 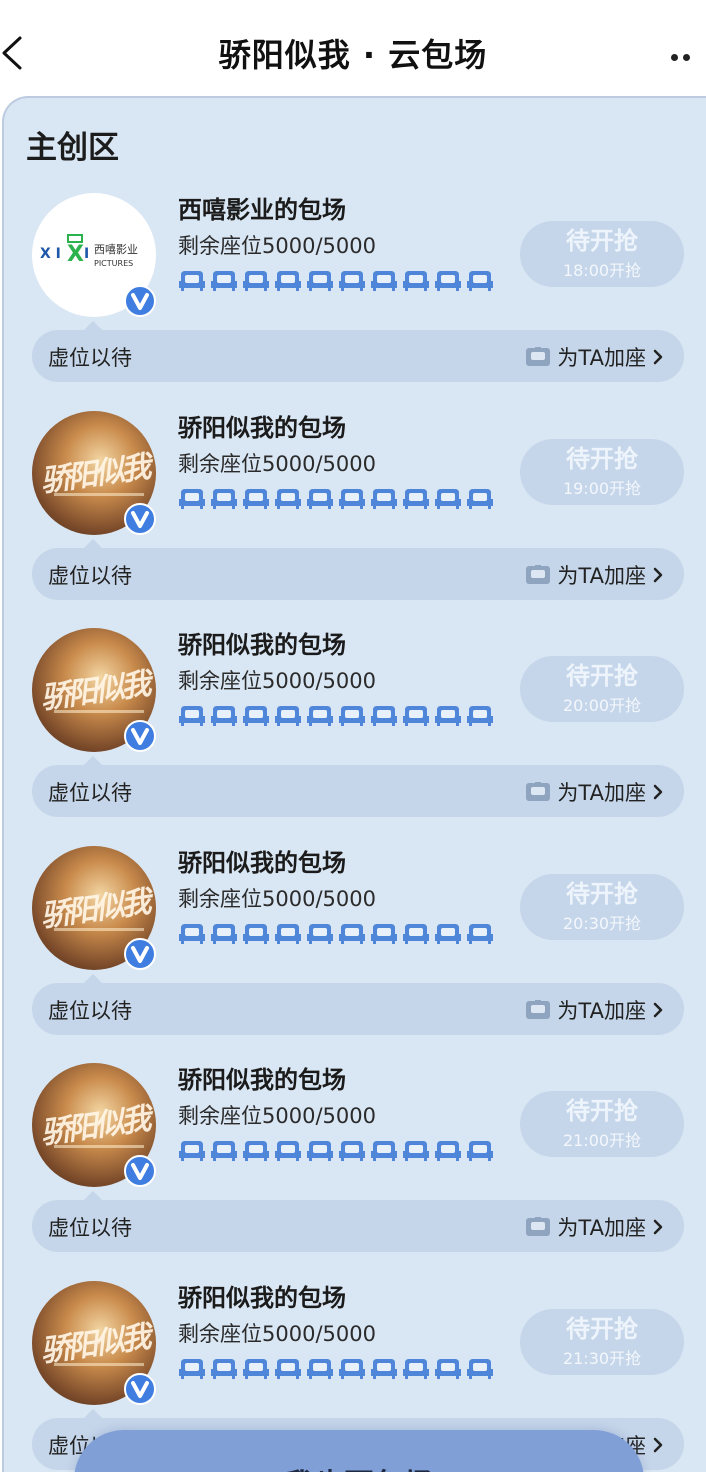 I want to click on logo-text: 西嘻影业, so click(x=116, y=249).